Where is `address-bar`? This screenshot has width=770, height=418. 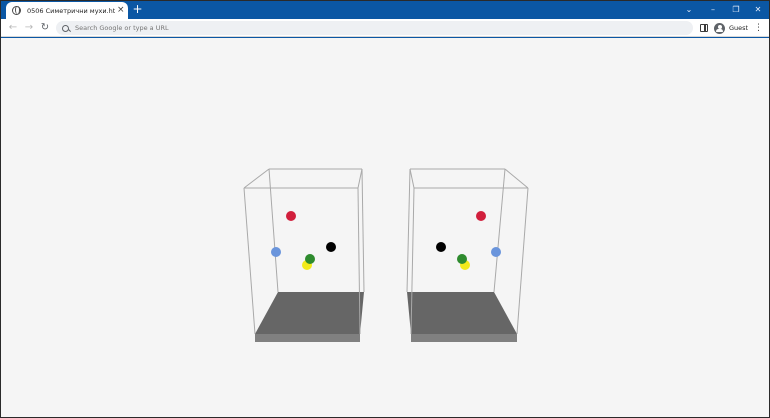 address-bar is located at coordinates (374, 28).